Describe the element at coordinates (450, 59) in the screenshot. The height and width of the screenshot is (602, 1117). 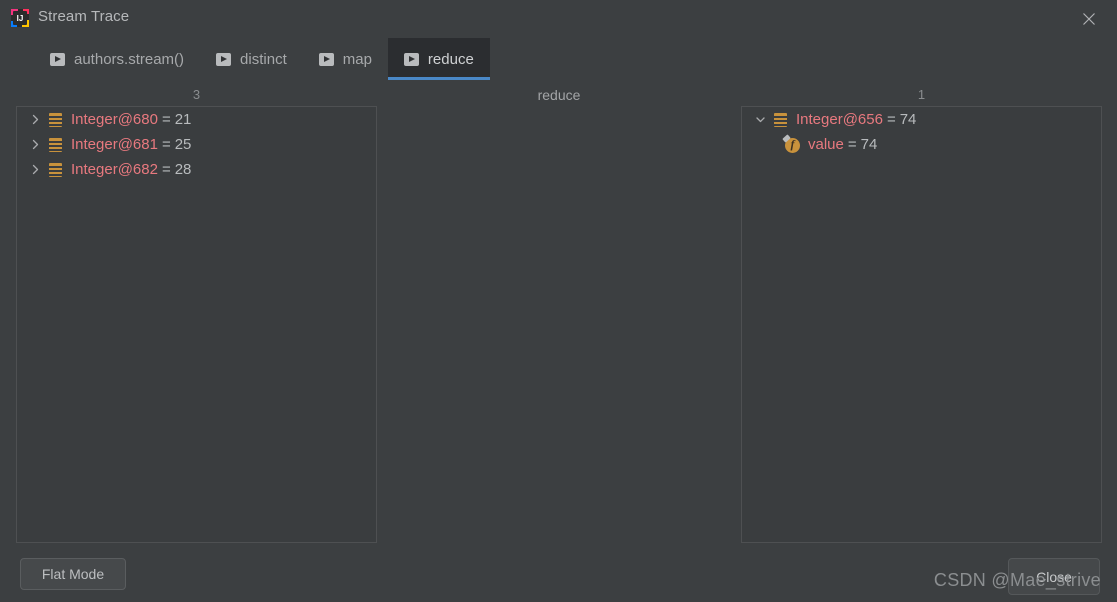
I see `tab-label: reduce` at that location.